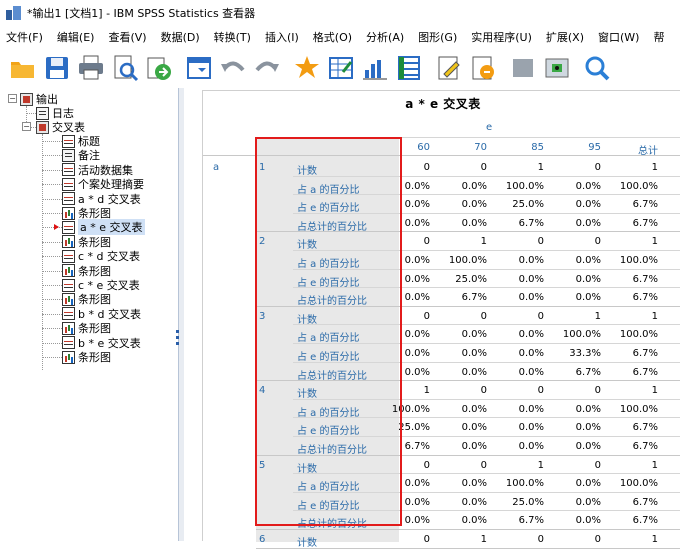 This screenshot has height=549, width=680. I want to click on tree-item: 标题, so click(81, 141).